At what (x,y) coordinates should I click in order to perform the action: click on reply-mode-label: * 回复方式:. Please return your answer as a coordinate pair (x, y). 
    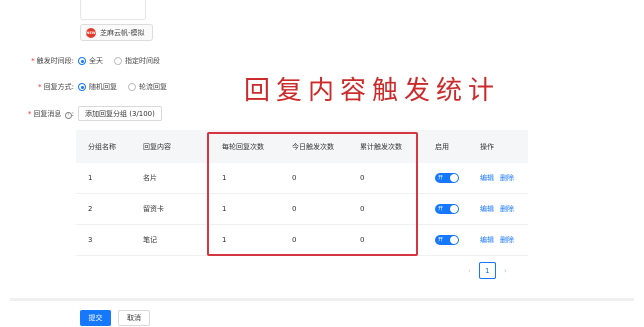
    Looking at the image, I should click on (56, 87).